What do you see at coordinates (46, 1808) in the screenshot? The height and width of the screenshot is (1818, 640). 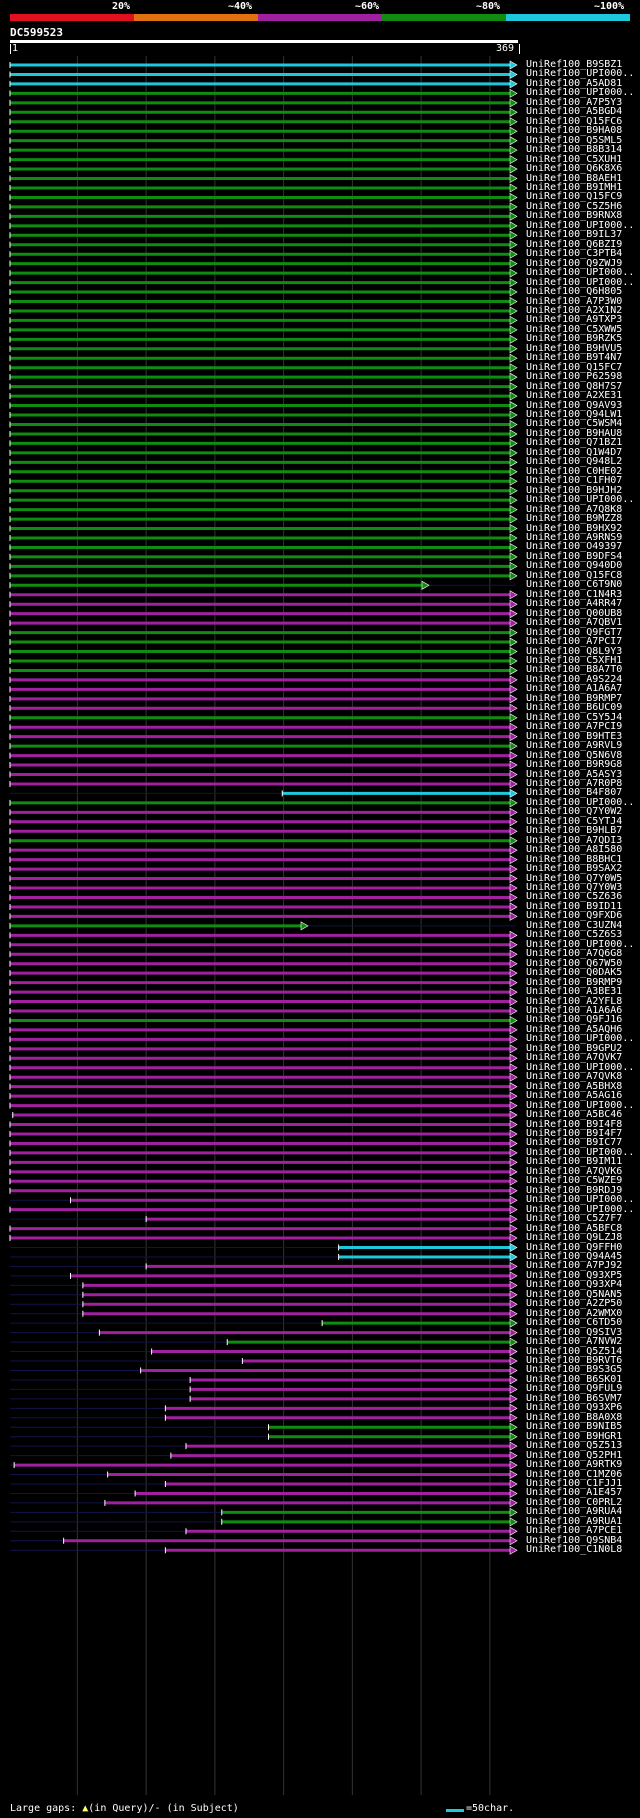 I see `footer-gaps-prefix: Large gaps:` at bounding box center [46, 1808].